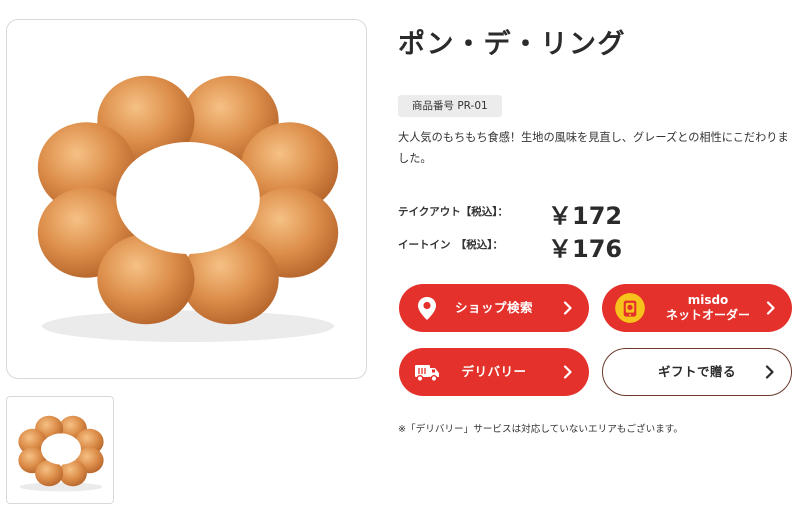 Image resolution: width=800 pixels, height=510 pixels. What do you see at coordinates (585, 216) in the screenshot?
I see `takeout-price-value: ￥172` at bounding box center [585, 216].